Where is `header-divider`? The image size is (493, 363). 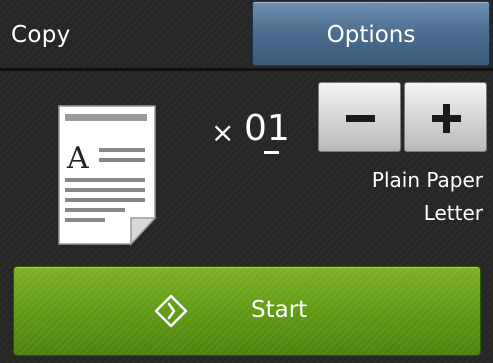 header-divider is located at coordinates (246, 69).